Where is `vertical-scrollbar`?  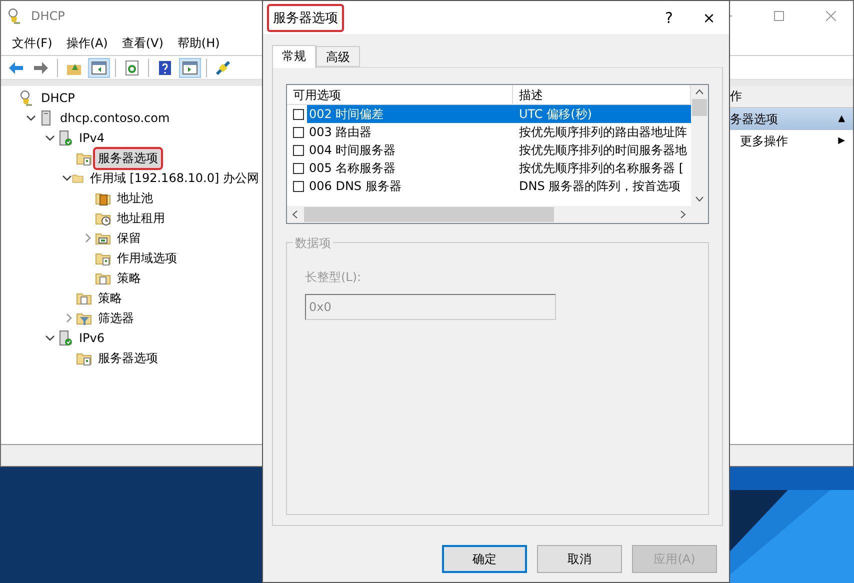 vertical-scrollbar is located at coordinates (699, 145).